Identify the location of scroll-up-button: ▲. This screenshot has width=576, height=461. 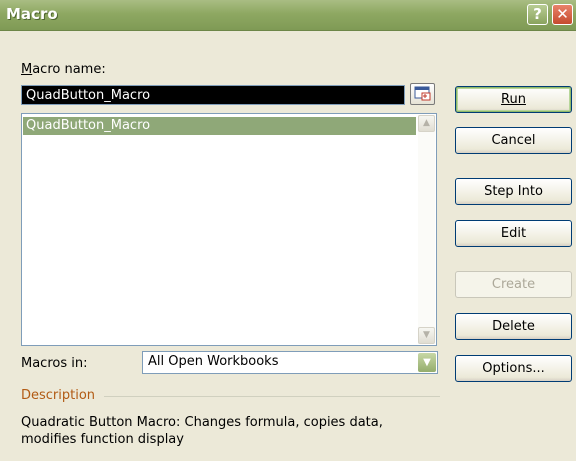
(426, 123).